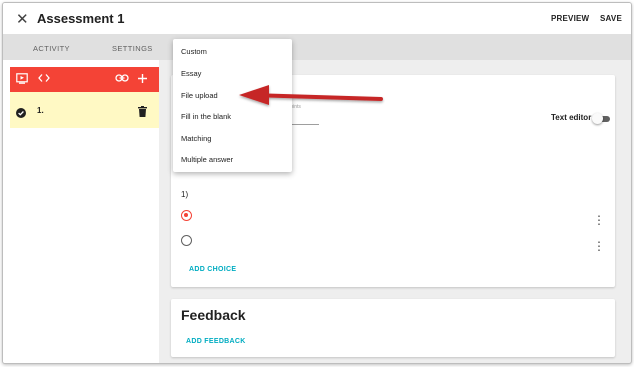  I want to click on menu-item-fill-in-the-blank: Fill in the blank, so click(206, 116).